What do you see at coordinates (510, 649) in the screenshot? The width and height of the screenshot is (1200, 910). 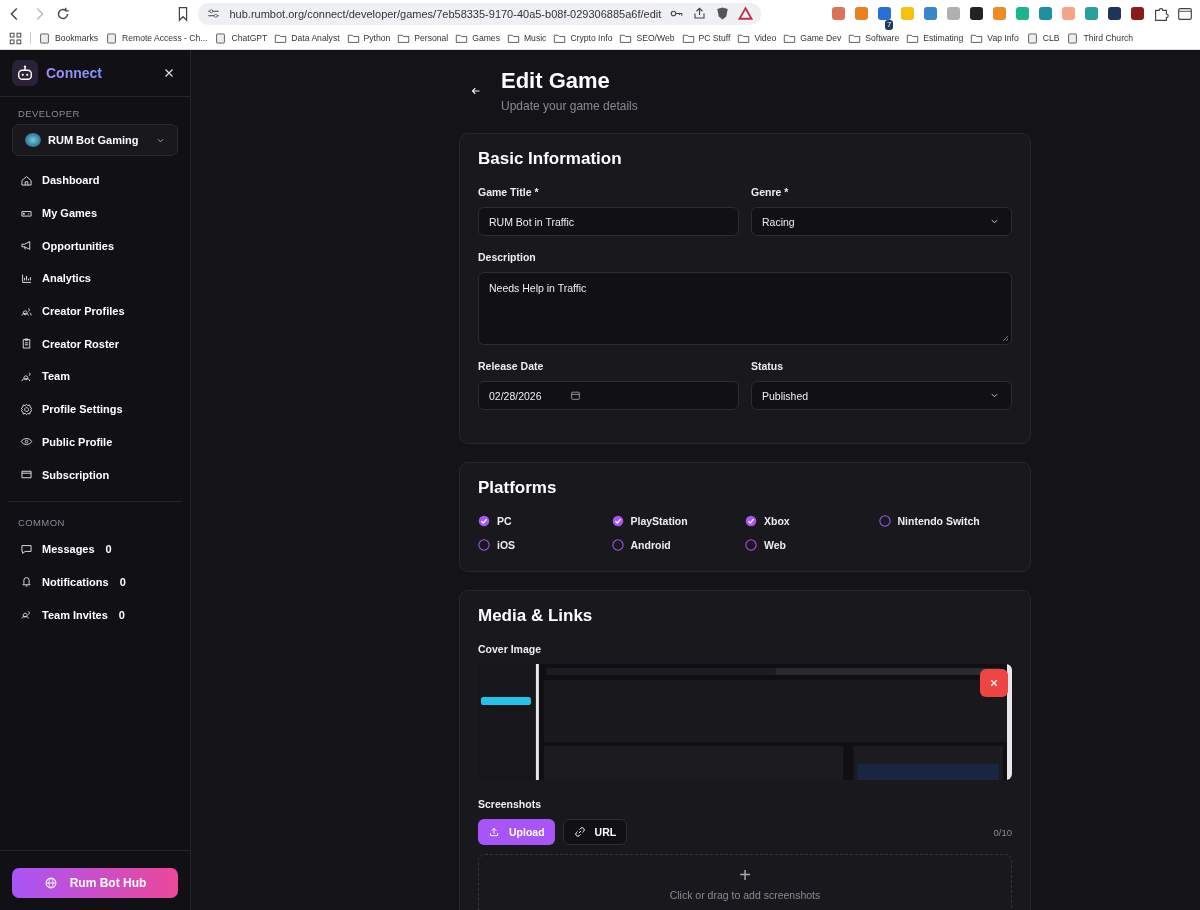 I see `field-label: Cover Image` at bounding box center [510, 649].